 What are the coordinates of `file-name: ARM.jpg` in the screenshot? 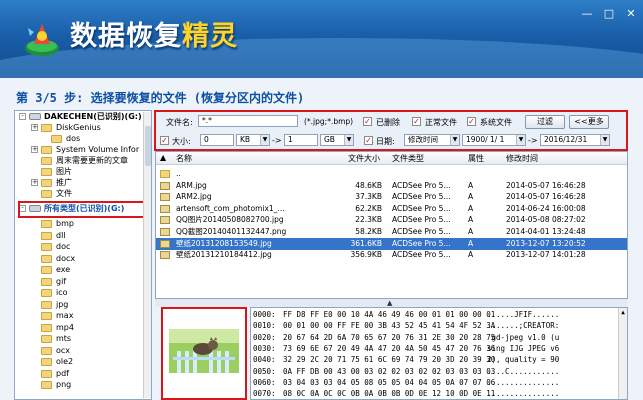 It's located at (191, 185).